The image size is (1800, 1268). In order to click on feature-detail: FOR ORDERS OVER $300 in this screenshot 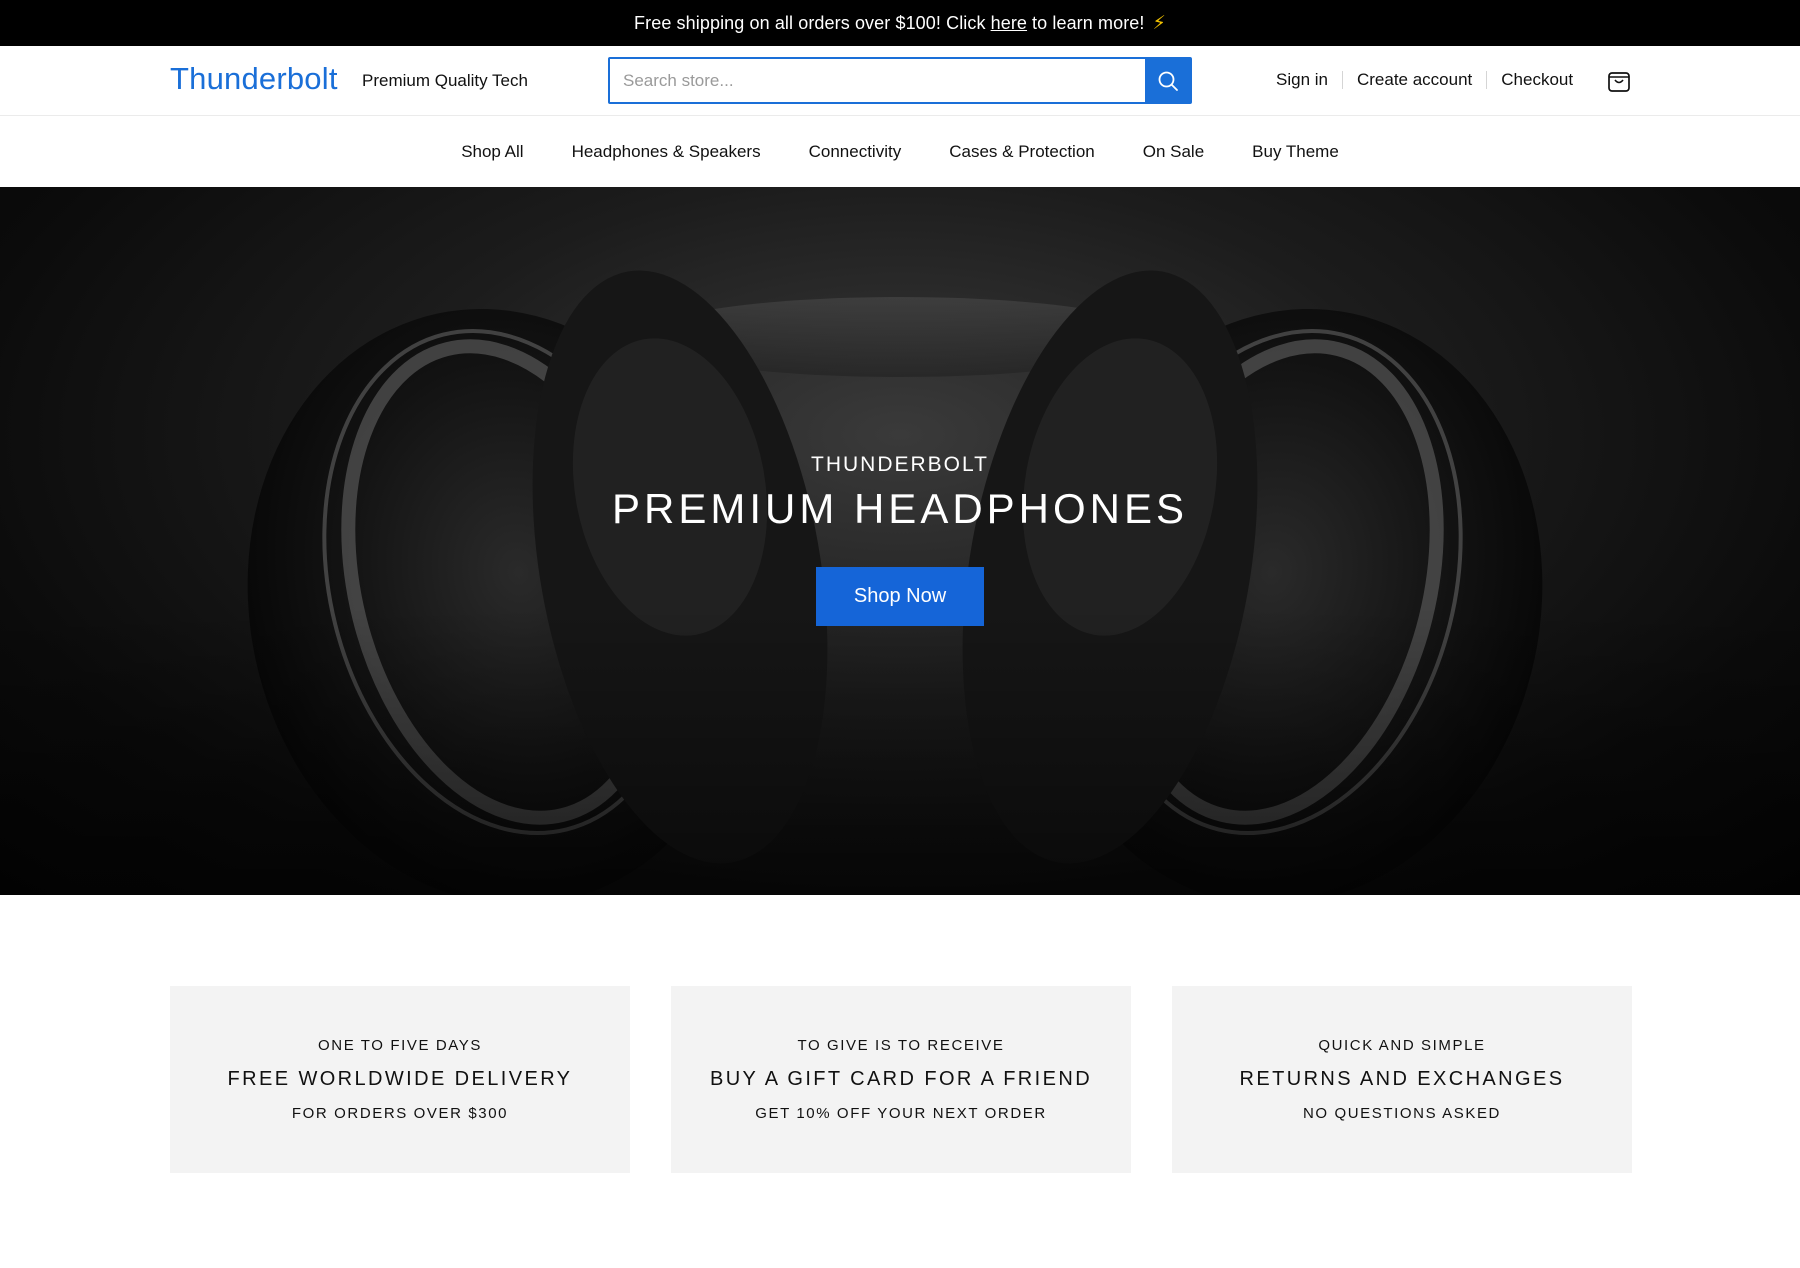, I will do `click(400, 1113)`.